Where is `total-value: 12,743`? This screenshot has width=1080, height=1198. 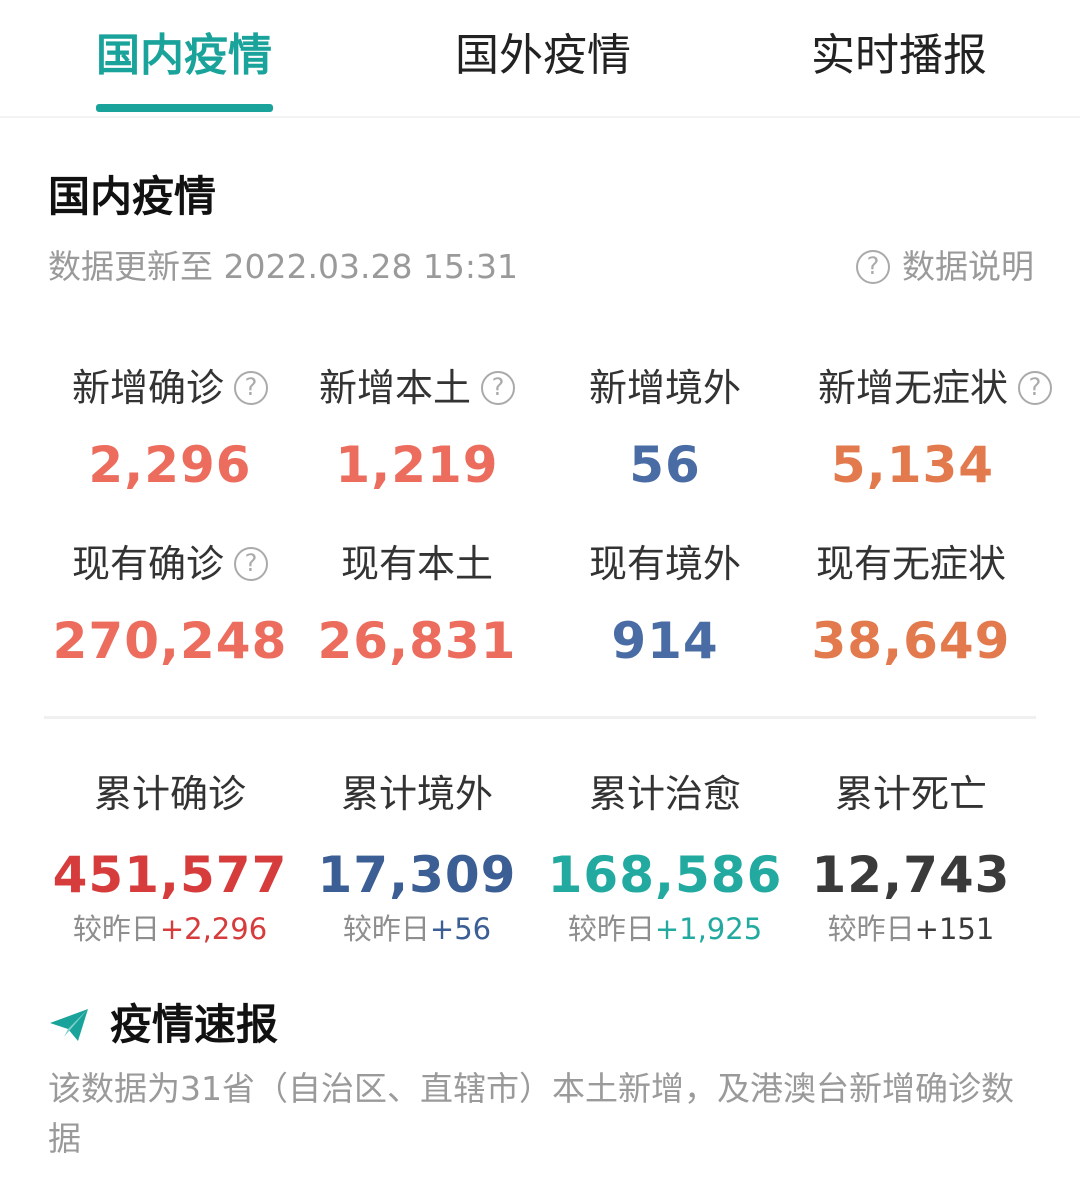
total-value: 12,743 is located at coordinates (911, 875).